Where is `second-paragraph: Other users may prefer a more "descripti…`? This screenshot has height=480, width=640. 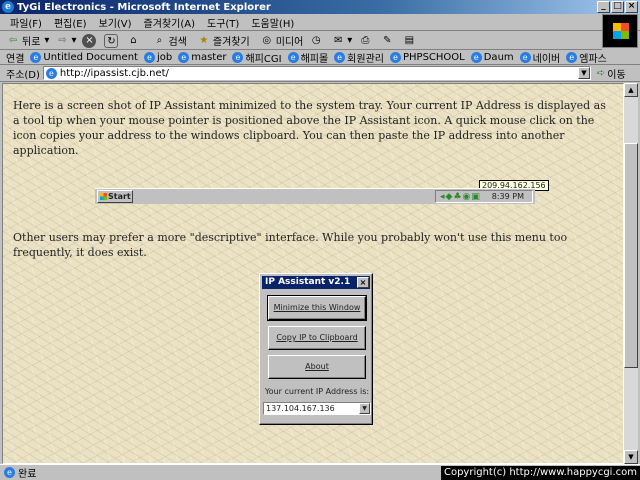 second-paragraph: Other users may prefer a more "descripti… is located at coordinates (290, 245).